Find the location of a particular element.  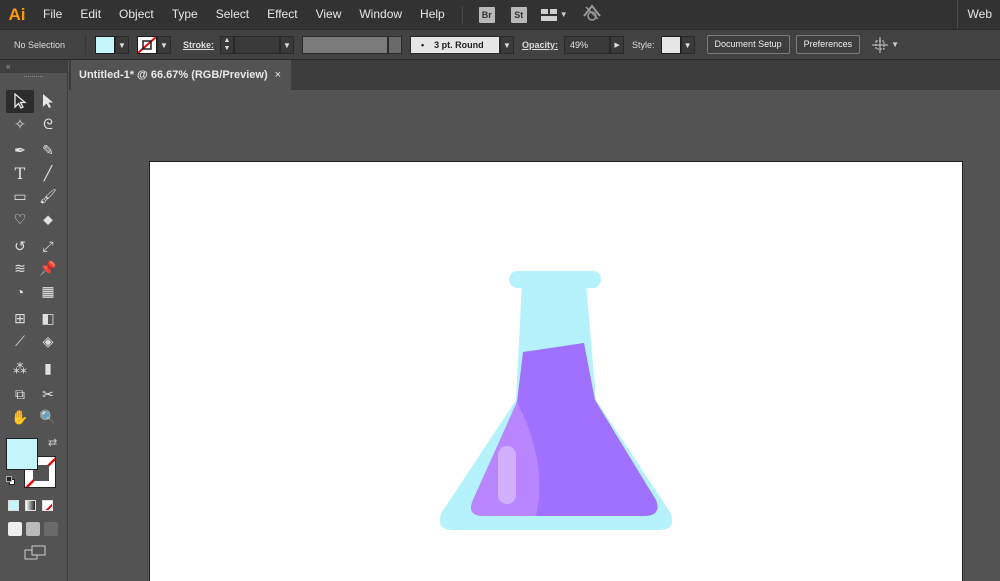

workspace-switcher: Web is located at coordinates (974, 14).